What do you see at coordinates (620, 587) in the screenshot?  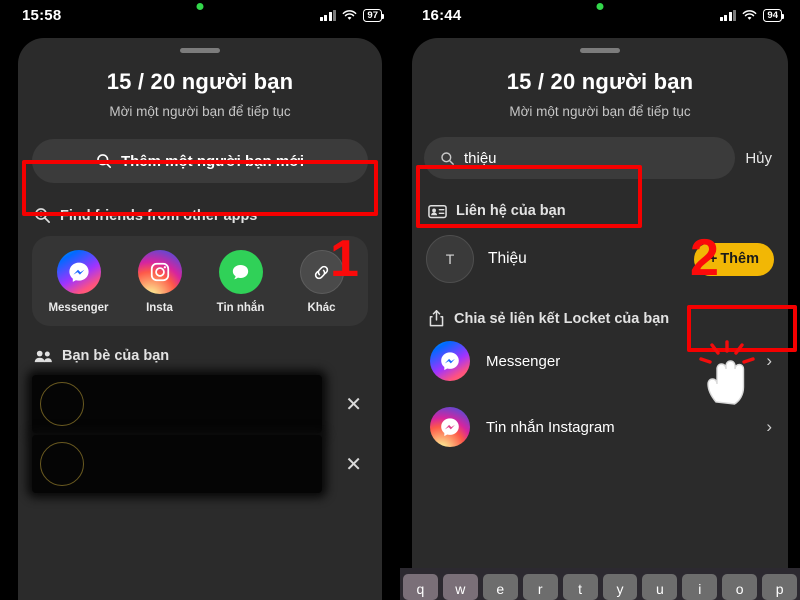 I see `key-y: y` at bounding box center [620, 587].